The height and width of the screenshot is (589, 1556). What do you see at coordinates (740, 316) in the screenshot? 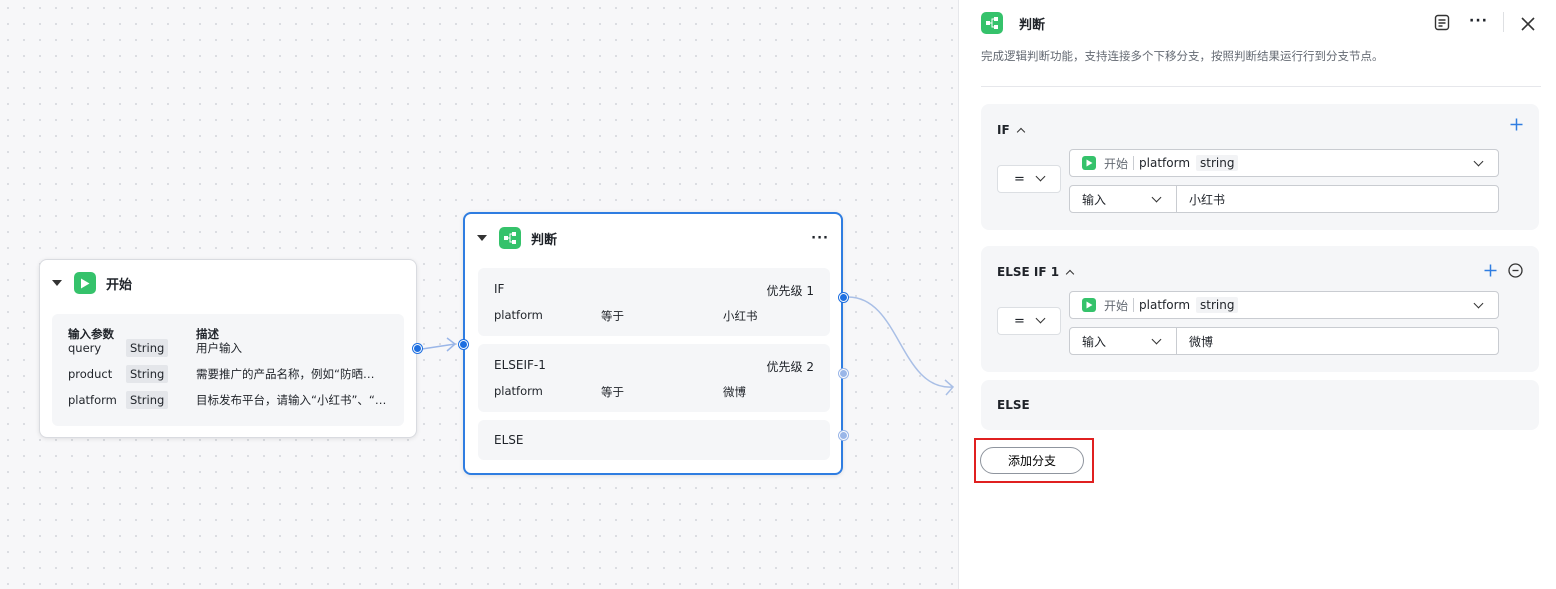
I see `branch-value: 小红书` at bounding box center [740, 316].